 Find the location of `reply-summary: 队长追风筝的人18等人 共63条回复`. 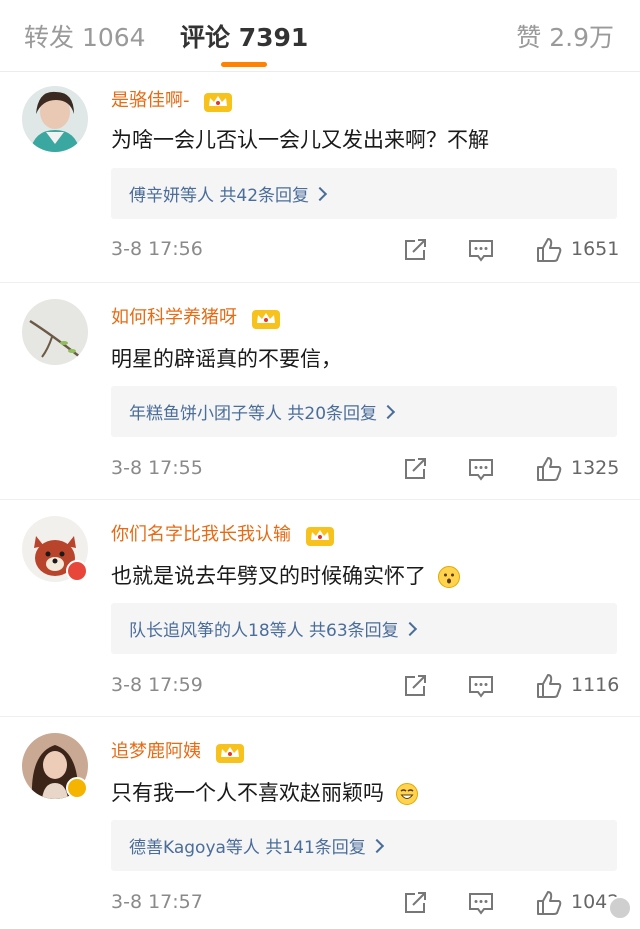

reply-summary: 队长追风筝的人18等人 共63条回复 is located at coordinates (364, 628).